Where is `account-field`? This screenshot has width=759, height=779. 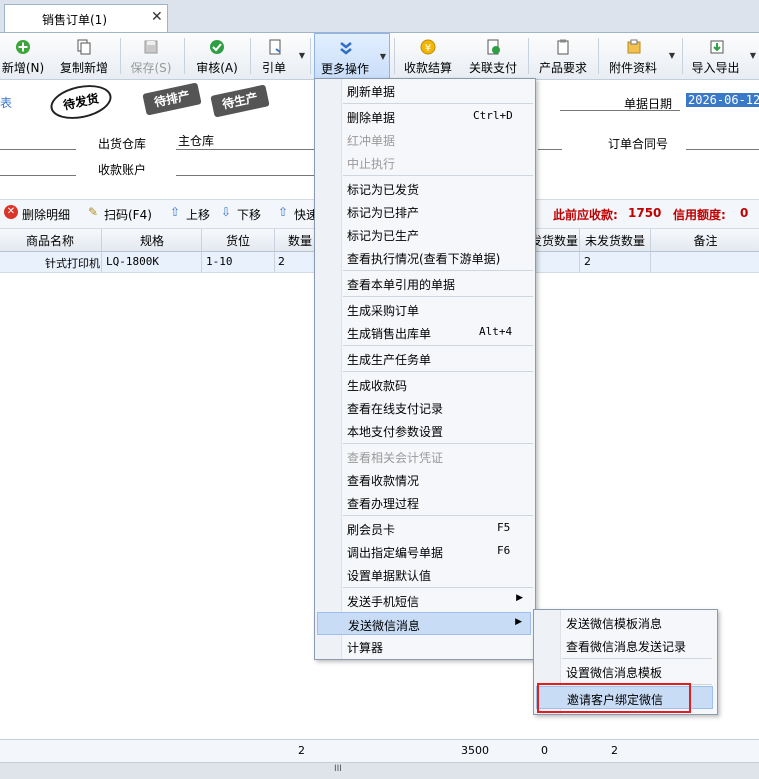 account-field is located at coordinates (245, 175).